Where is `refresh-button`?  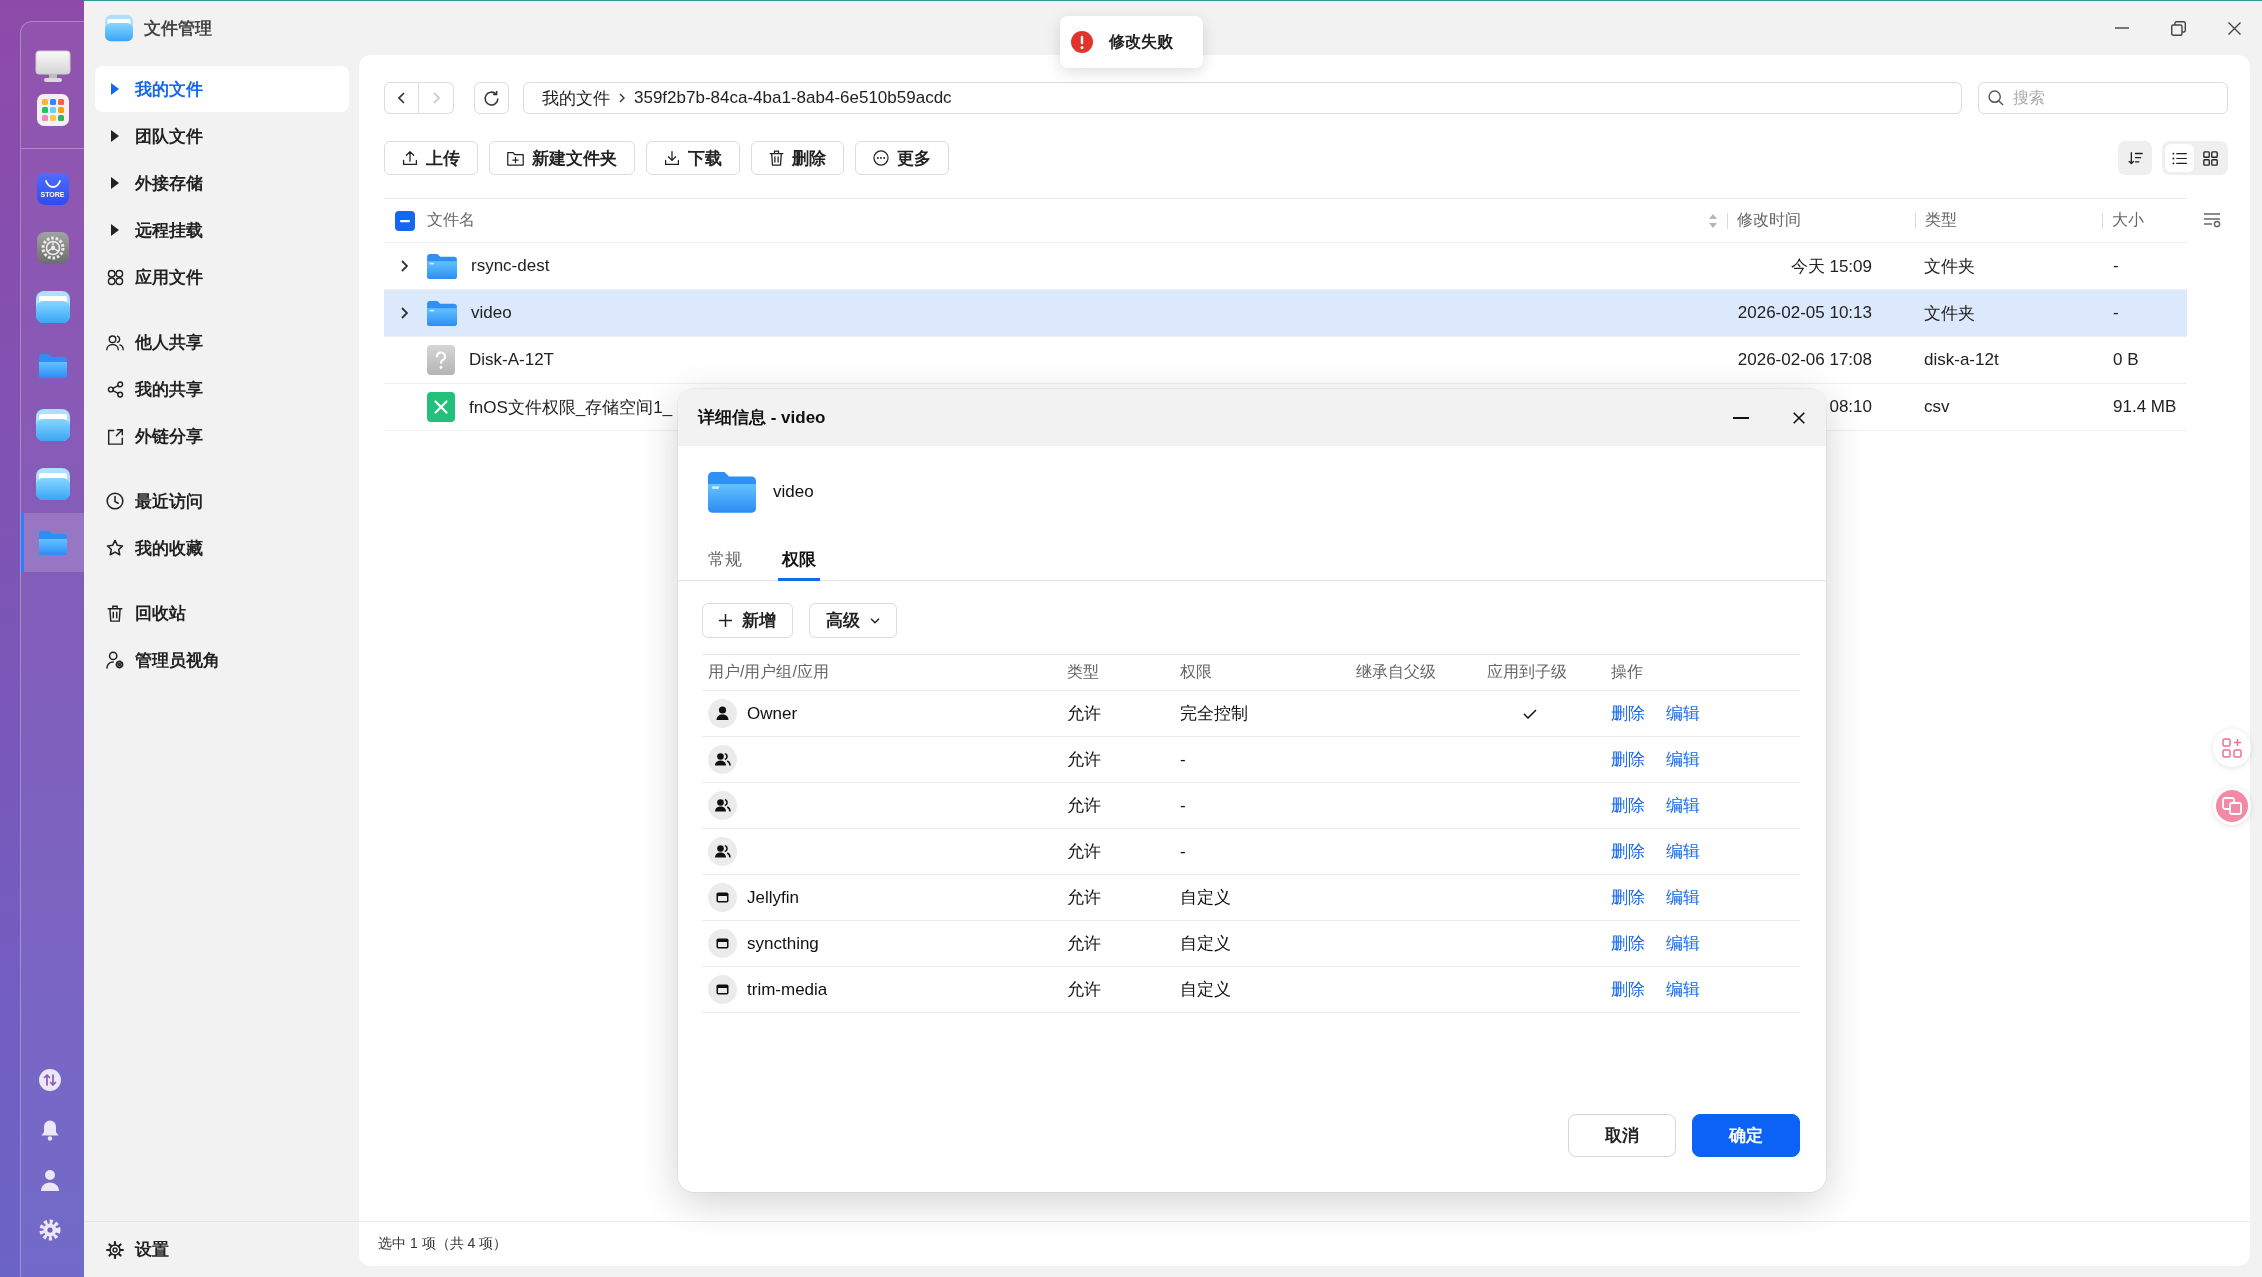
refresh-button is located at coordinates (491, 98).